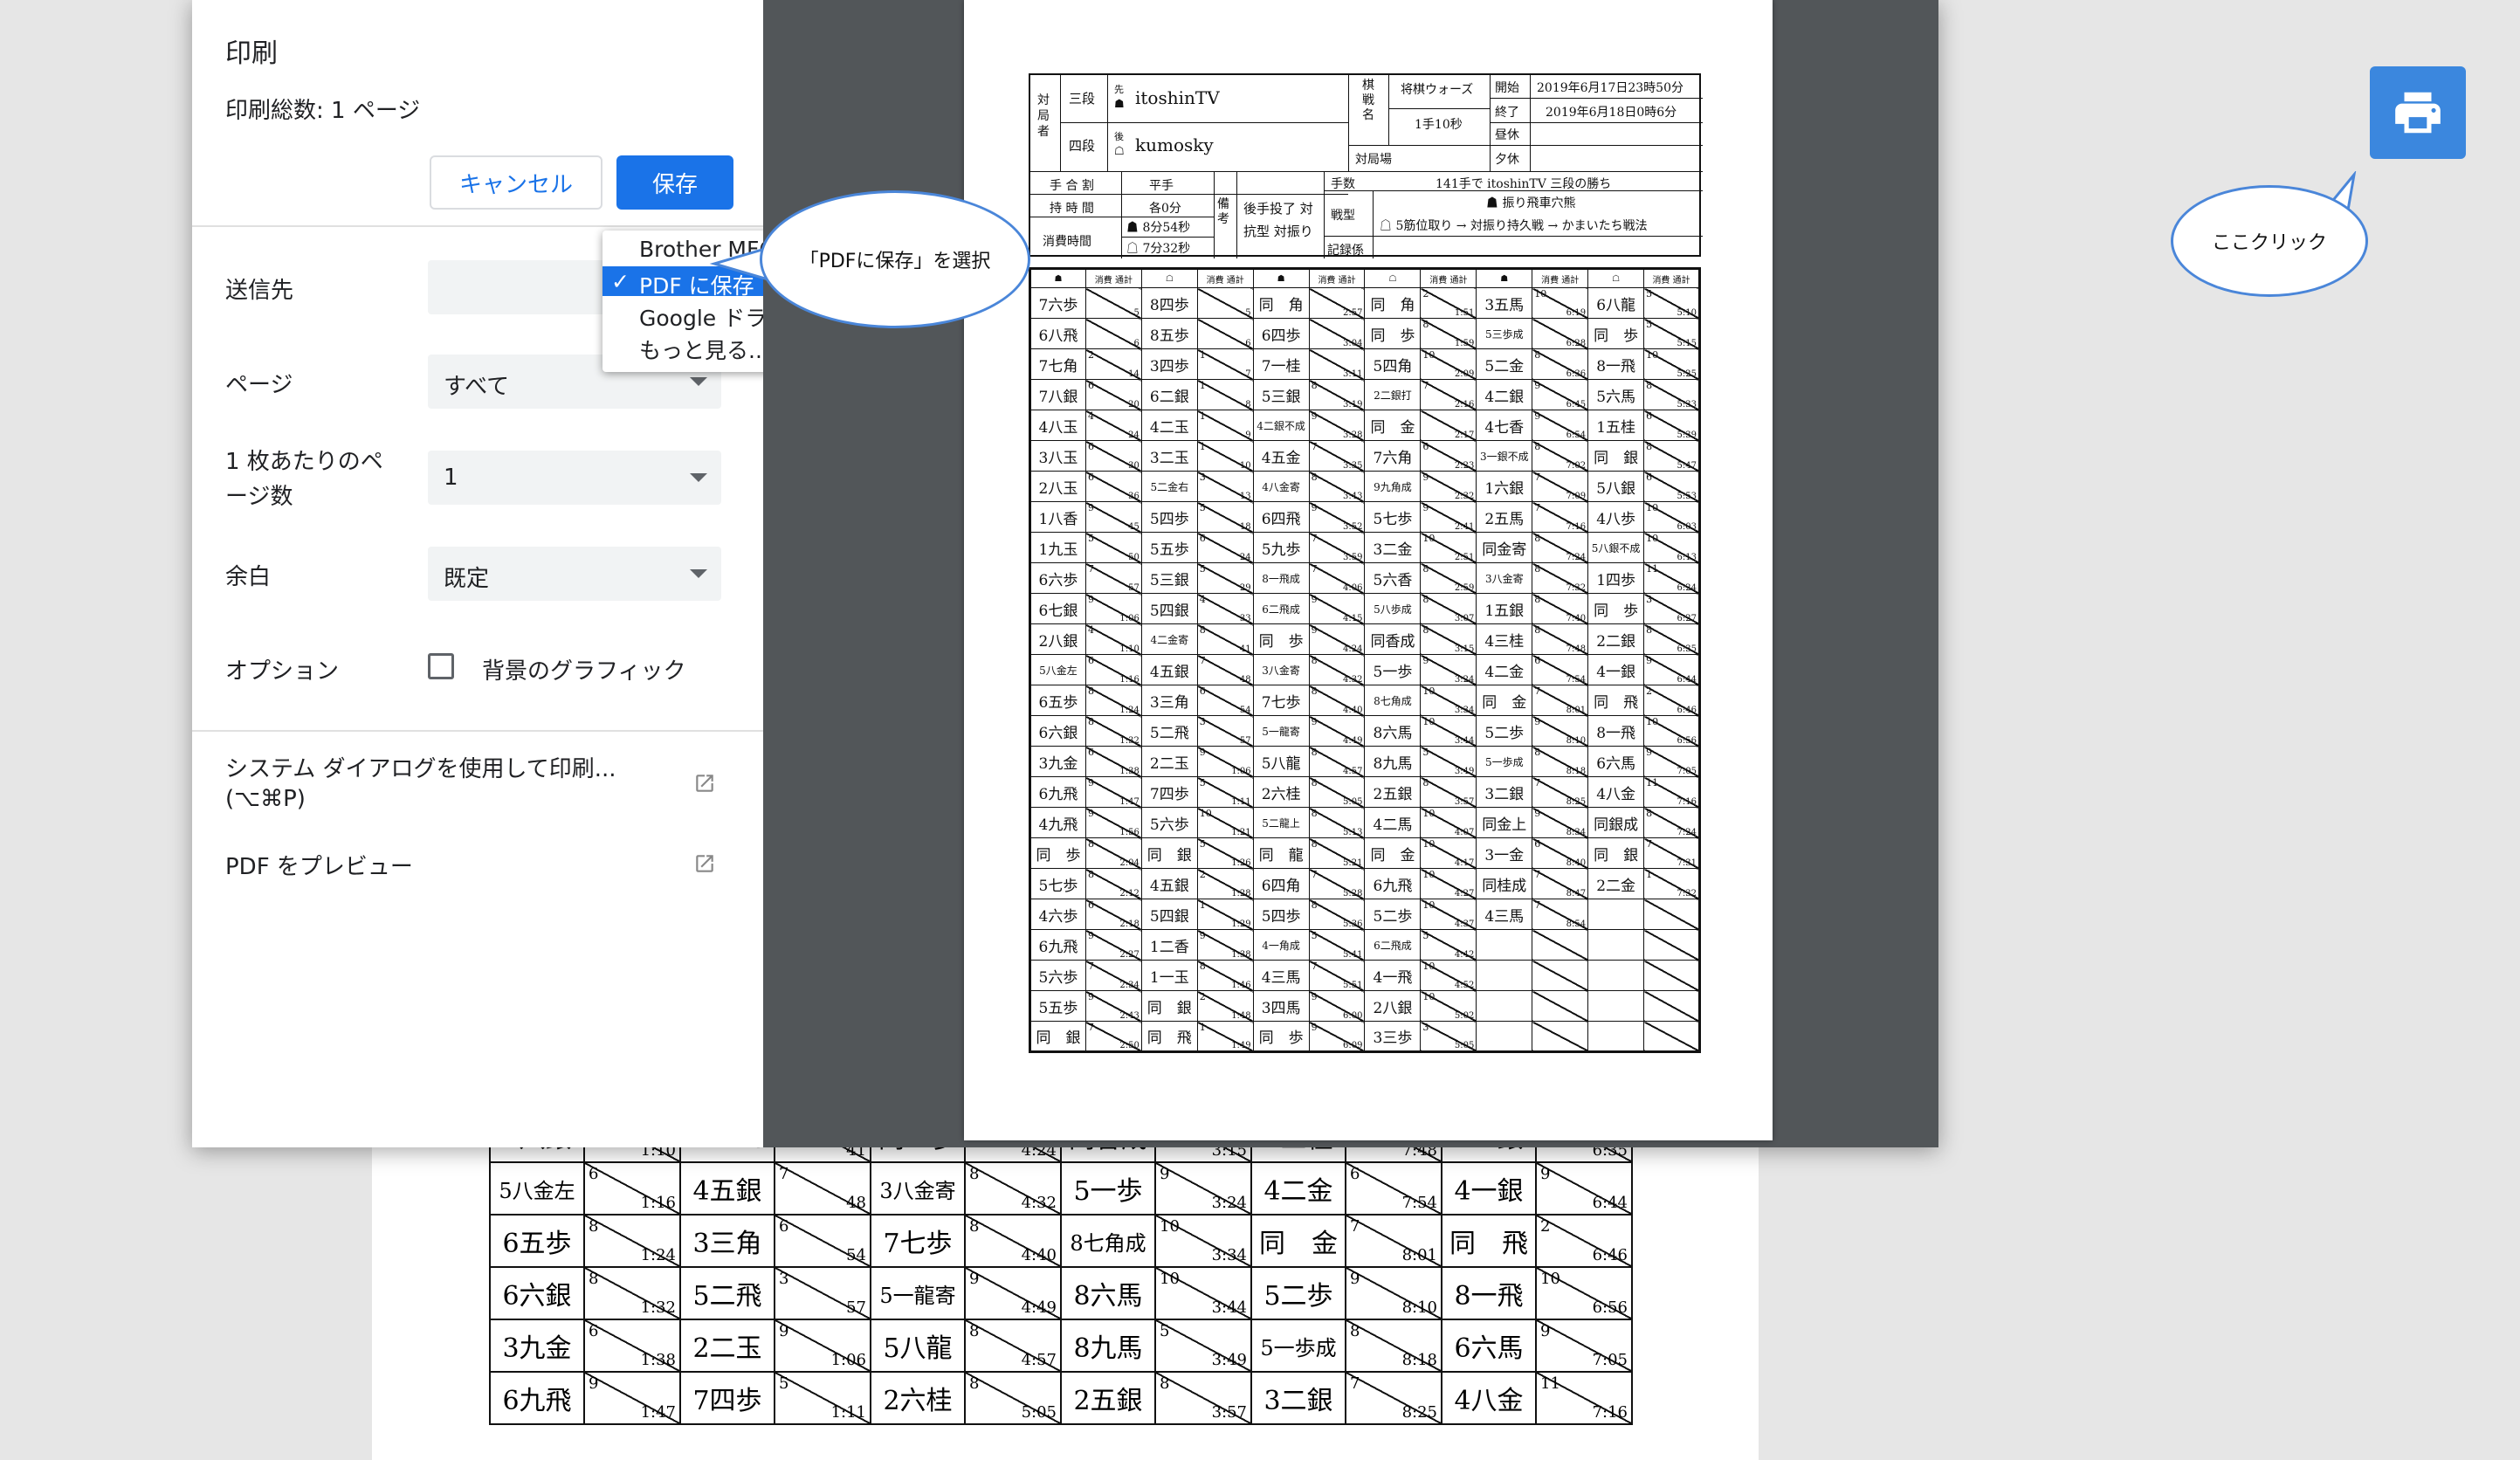 This screenshot has height=1460, width=2520. Describe the element at coordinates (674, 182) in the screenshot. I see `save-button: 保存` at that location.